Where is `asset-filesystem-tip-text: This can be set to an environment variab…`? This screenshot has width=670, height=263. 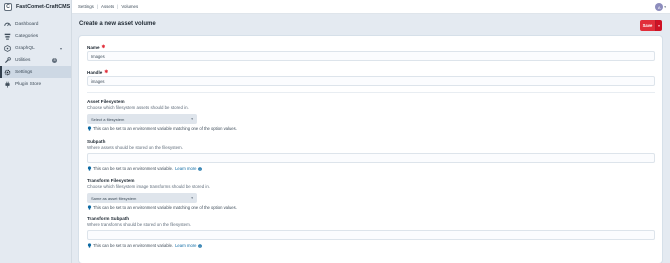 asset-filesystem-tip-text: This can be set to an environment variab… is located at coordinates (165, 128).